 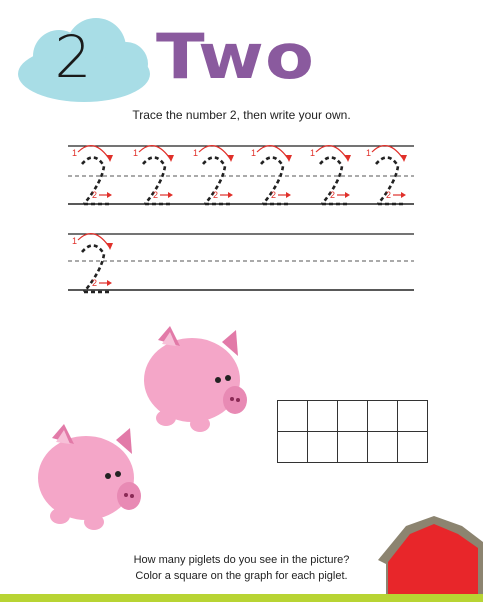 What do you see at coordinates (241, 115) in the screenshot?
I see `instruction-text: Trace the number 2, then write your own.` at bounding box center [241, 115].